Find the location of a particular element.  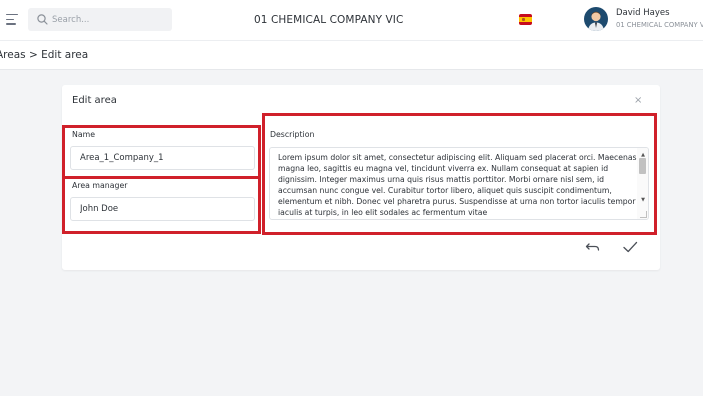

user-avatar is located at coordinates (596, 19).